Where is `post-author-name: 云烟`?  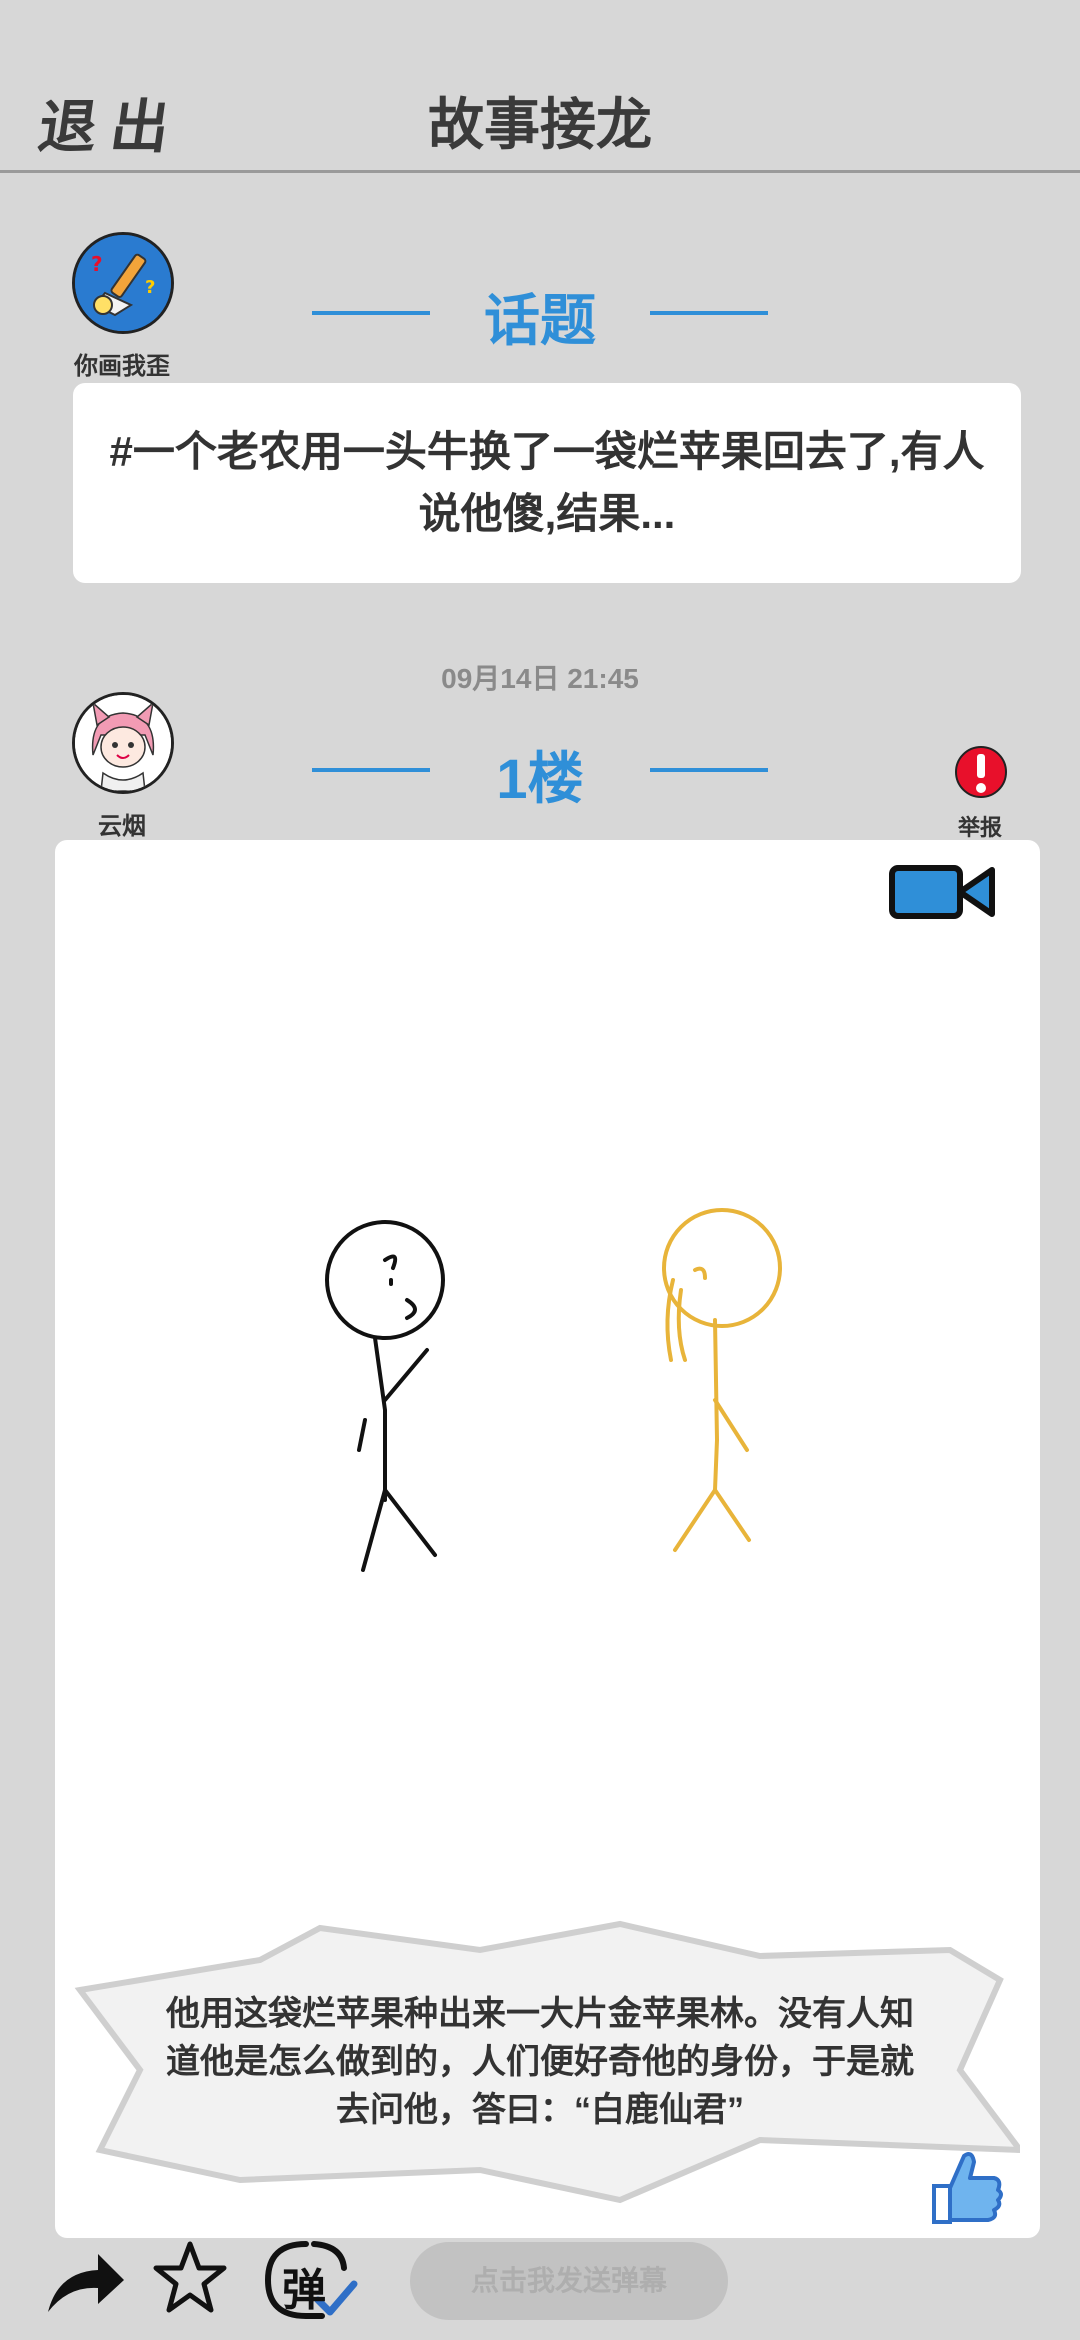 post-author-name: 云烟 is located at coordinates (122, 826).